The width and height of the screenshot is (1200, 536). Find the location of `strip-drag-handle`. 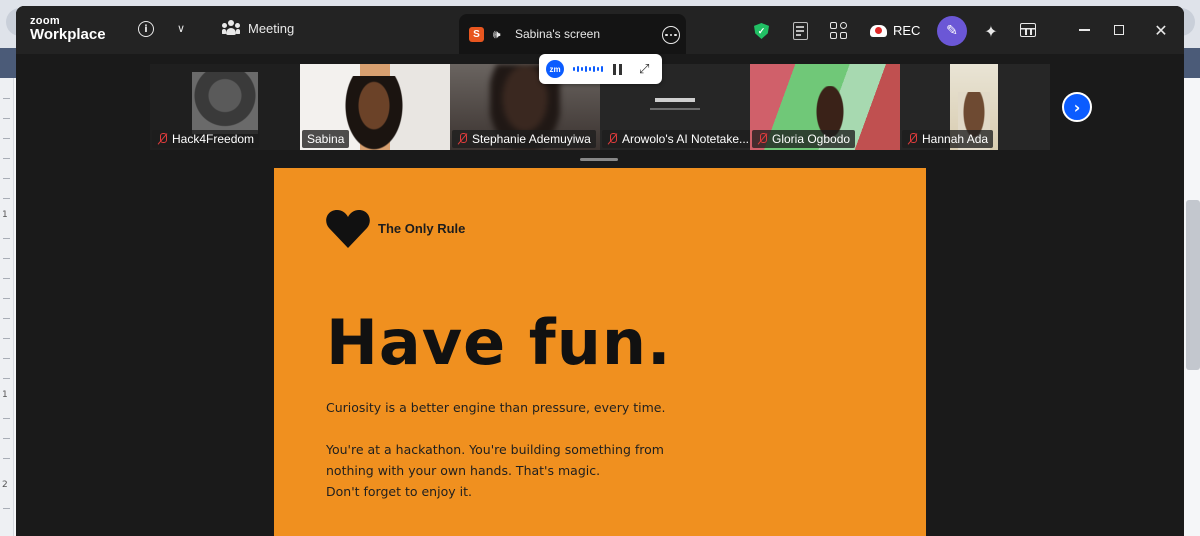

strip-drag-handle is located at coordinates (599, 159).